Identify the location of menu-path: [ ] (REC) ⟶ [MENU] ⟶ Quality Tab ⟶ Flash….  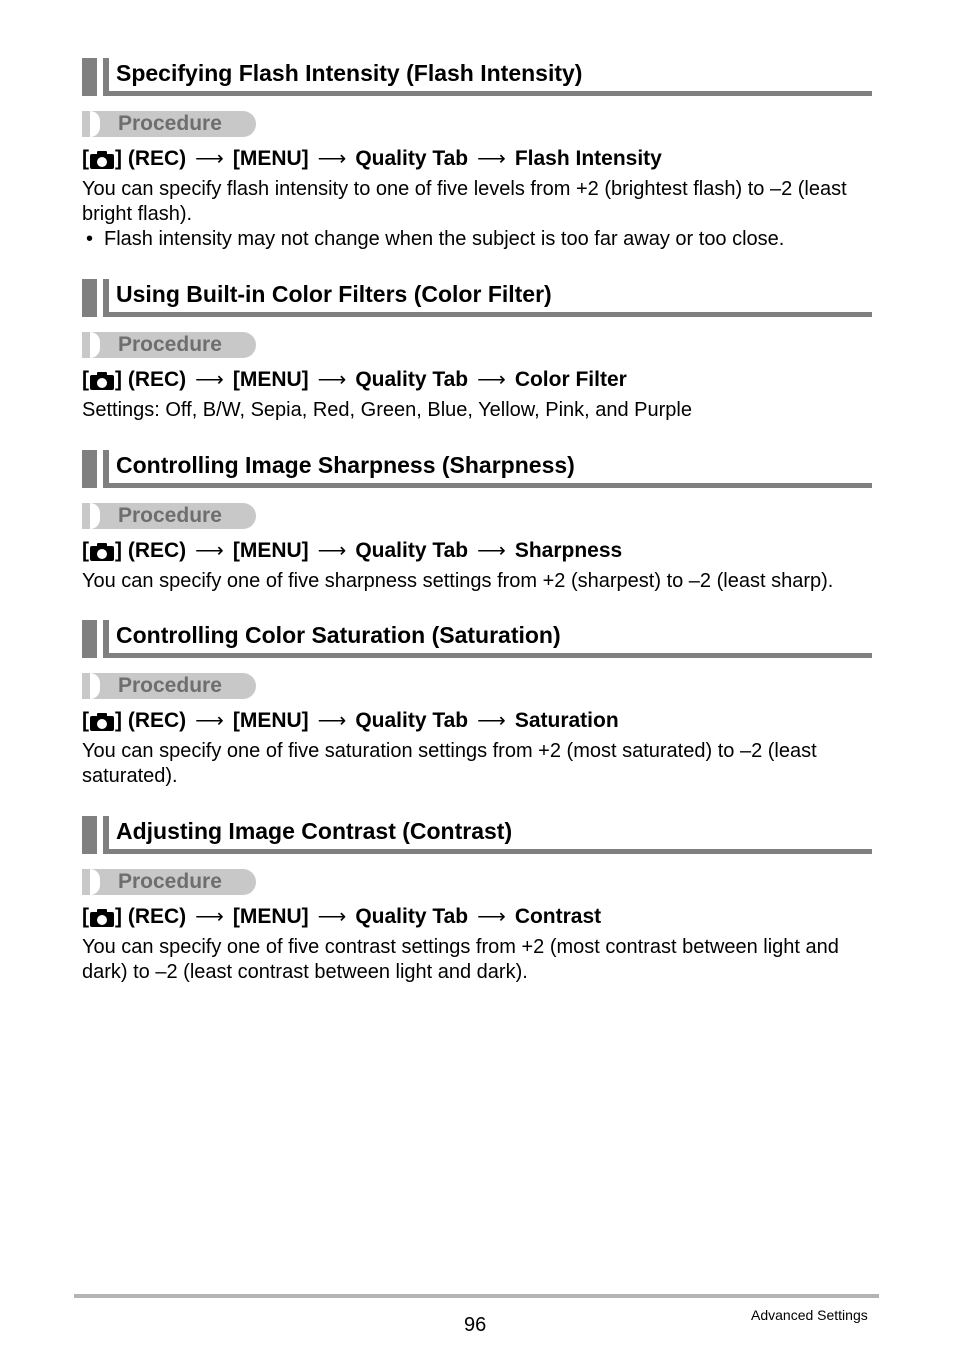
(477, 159).